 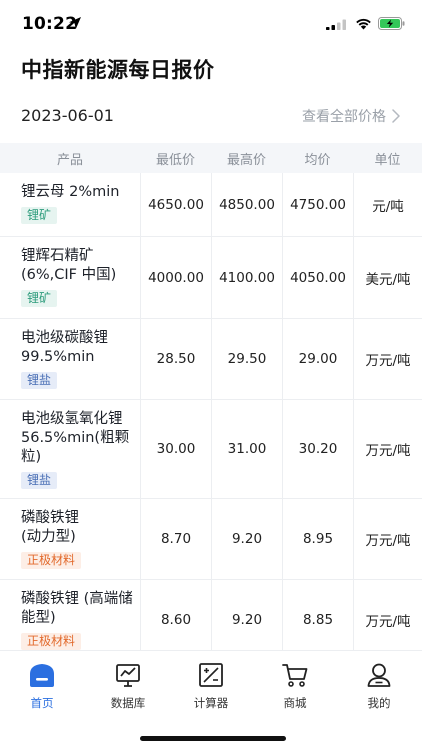 I want to click on tab-database: 数据库, so click(x=128, y=686).